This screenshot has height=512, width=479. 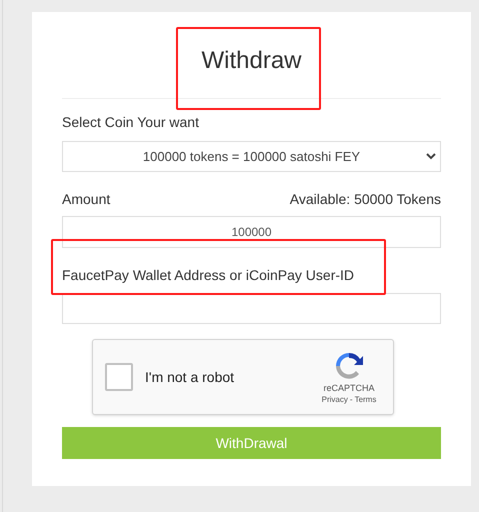 I want to click on field-label: Select Coin Your want, so click(x=131, y=122).